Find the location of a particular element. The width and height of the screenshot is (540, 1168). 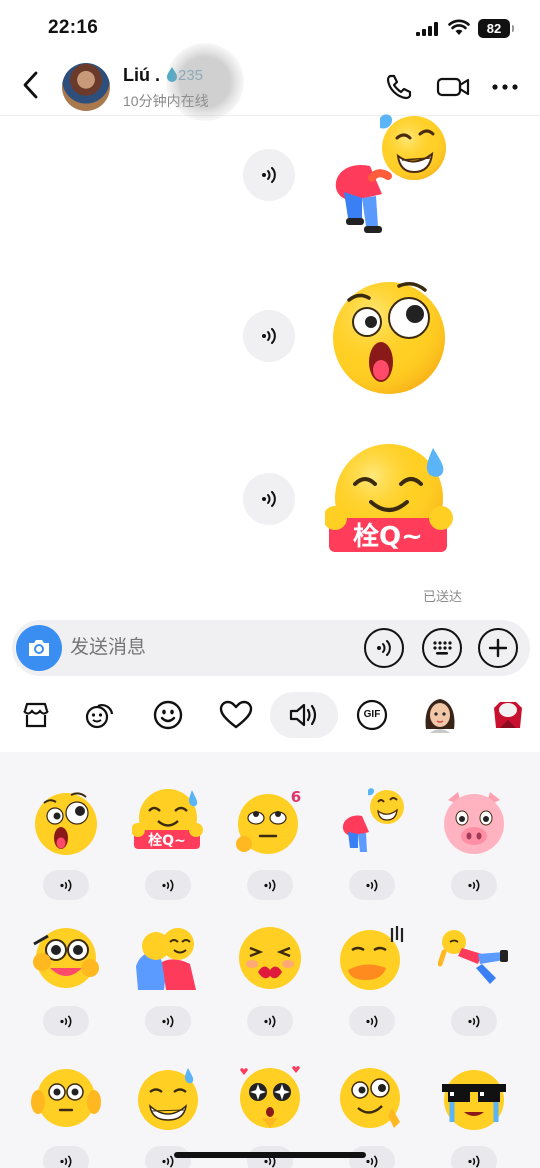

red-pack-icon is located at coordinates (508, 715).